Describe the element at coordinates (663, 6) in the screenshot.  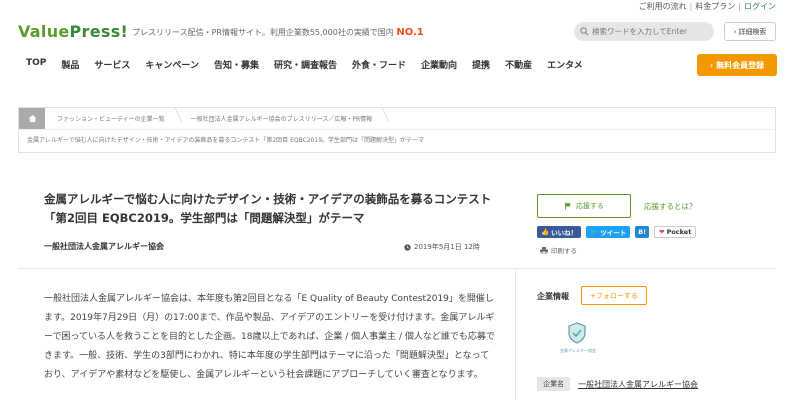
I see `flow-link: ご利用の流れ` at that location.